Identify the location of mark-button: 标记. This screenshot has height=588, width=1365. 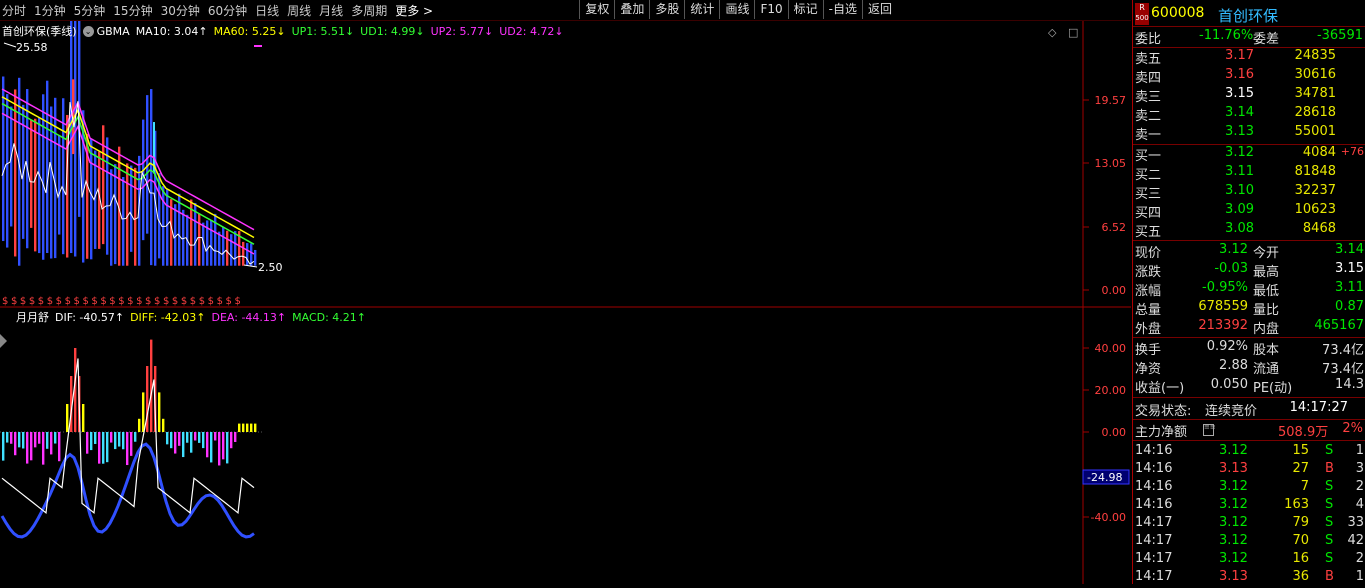
(805, 9).